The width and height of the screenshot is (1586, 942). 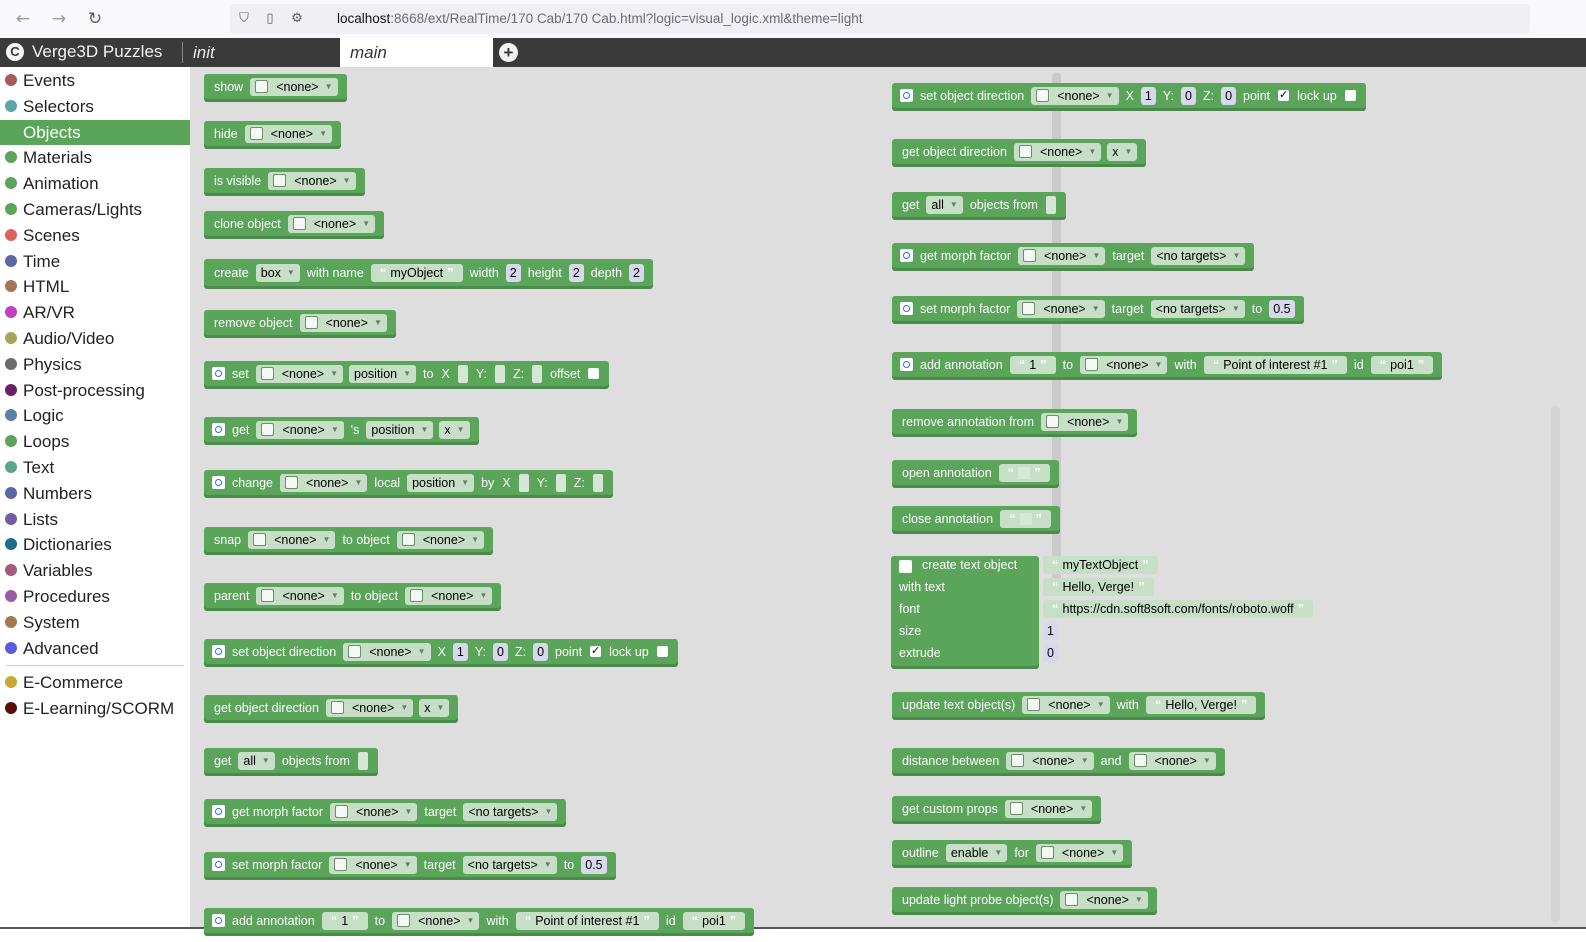 What do you see at coordinates (416, 52) in the screenshot?
I see `tab-main: main` at bounding box center [416, 52].